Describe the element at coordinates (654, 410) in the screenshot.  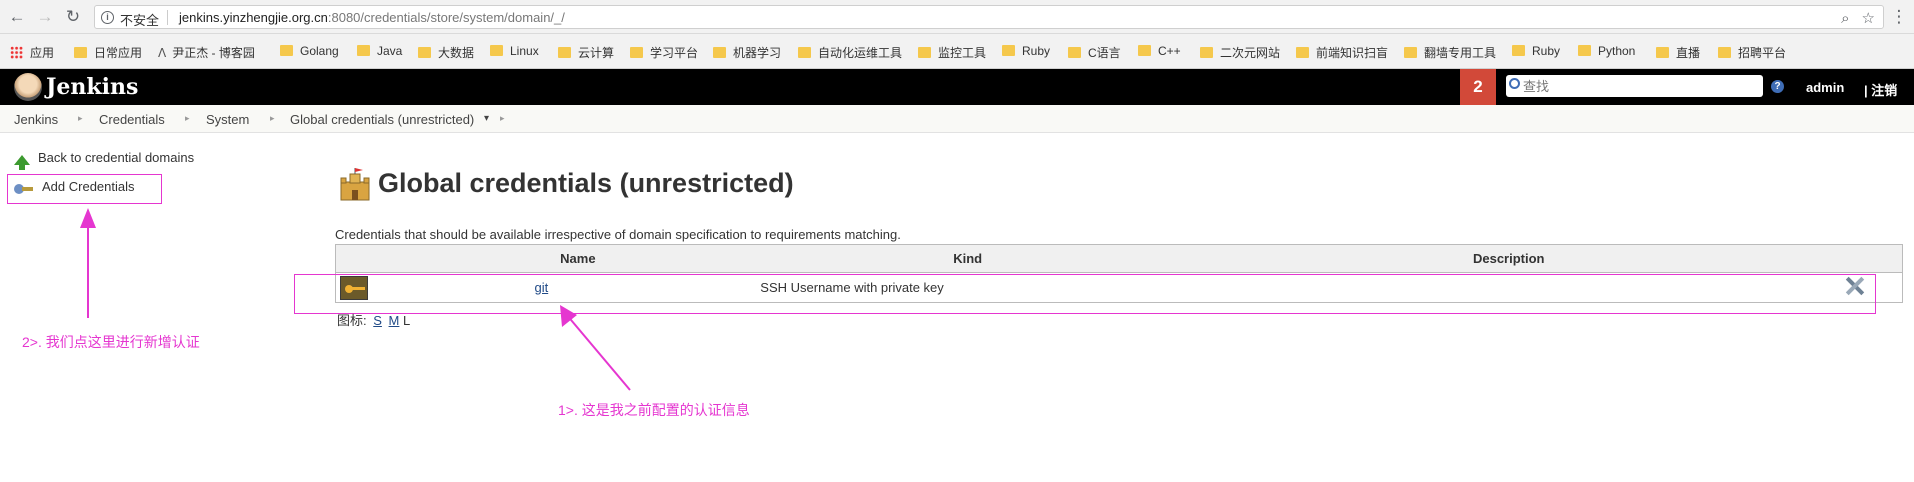
I see `annotation-existing: 1>. 这是我之前配置的认证信息` at that location.